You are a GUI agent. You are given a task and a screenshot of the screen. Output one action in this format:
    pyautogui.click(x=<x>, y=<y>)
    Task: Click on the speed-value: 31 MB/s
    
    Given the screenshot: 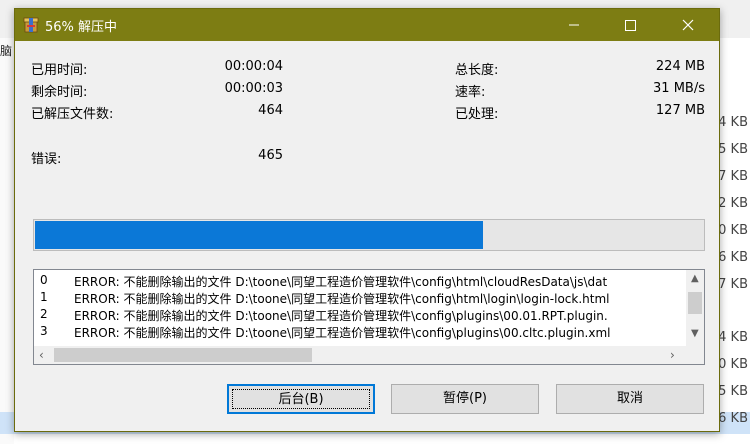 What is the action you would take?
    pyautogui.click(x=679, y=88)
    